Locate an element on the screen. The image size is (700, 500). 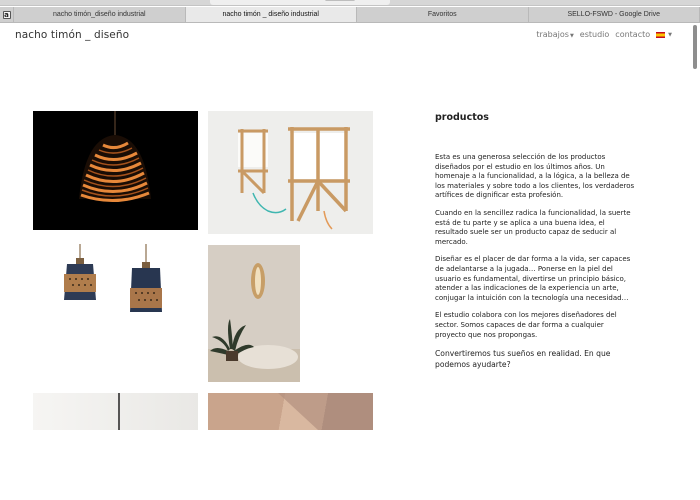
language-selector: ▼ is located at coordinates (664, 34).